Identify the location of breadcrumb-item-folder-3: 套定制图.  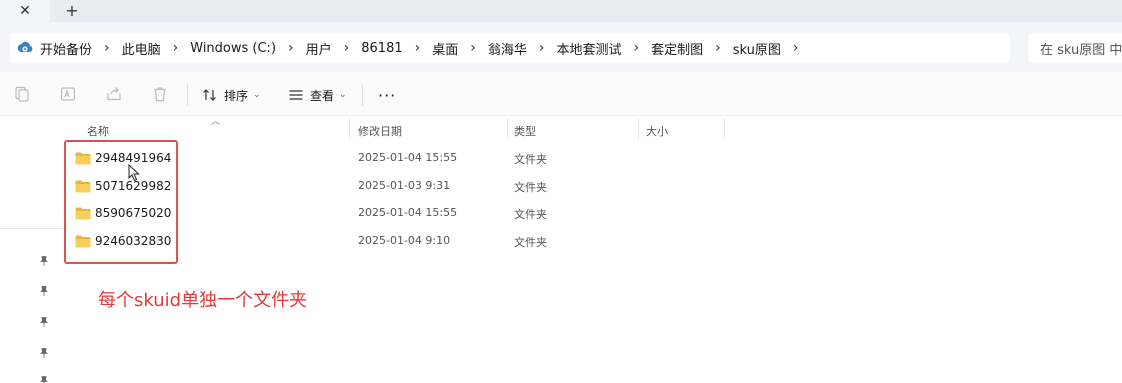
(677, 48).